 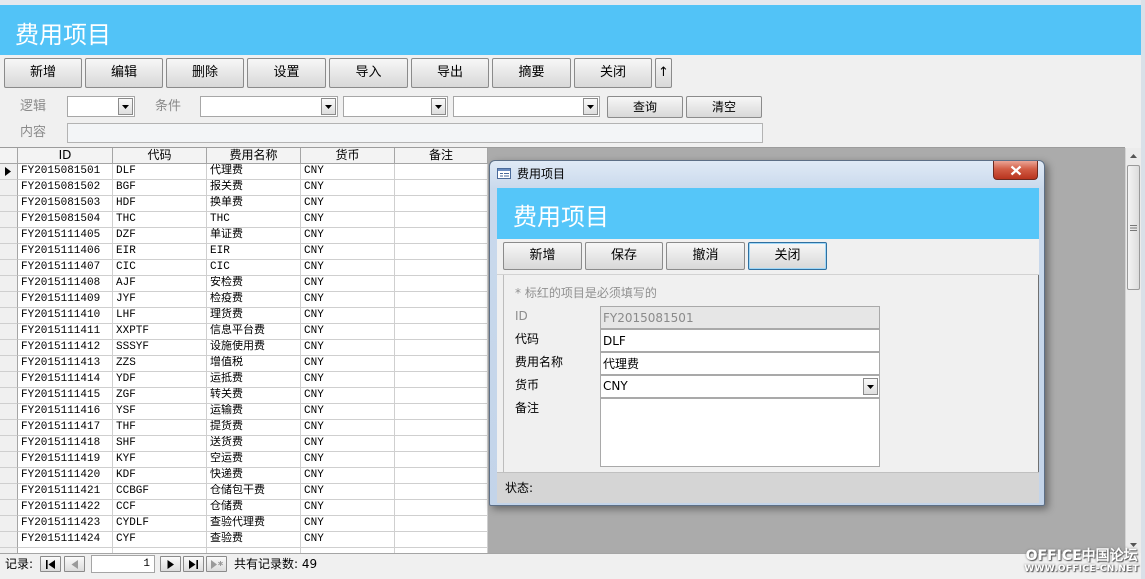 I want to click on grid-cell-id: FY2015081501, so click(x=65, y=172).